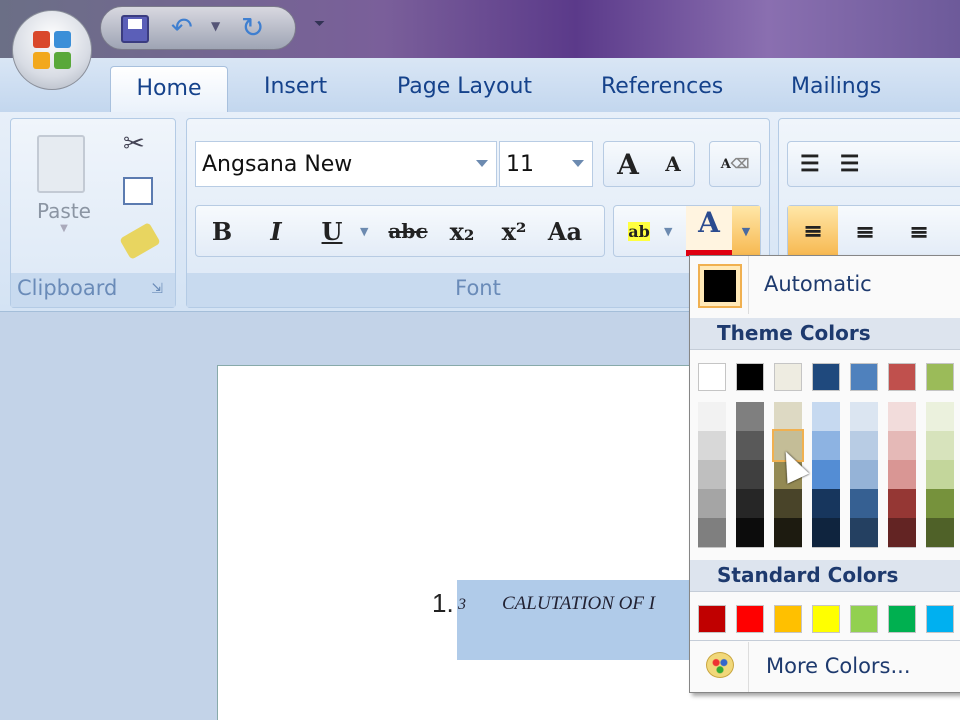  What do you see at coordinates (919, 231) in the screenshot?
I see `align-right-icon: ≡` at bounding box center [919, 231].